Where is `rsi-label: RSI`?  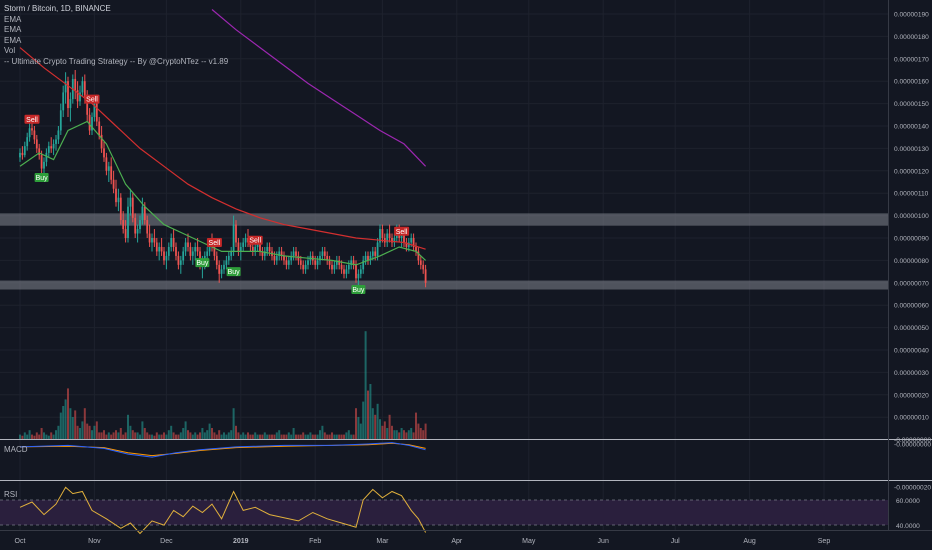 rsi-label: RSI is located at coordinates (10, 494).